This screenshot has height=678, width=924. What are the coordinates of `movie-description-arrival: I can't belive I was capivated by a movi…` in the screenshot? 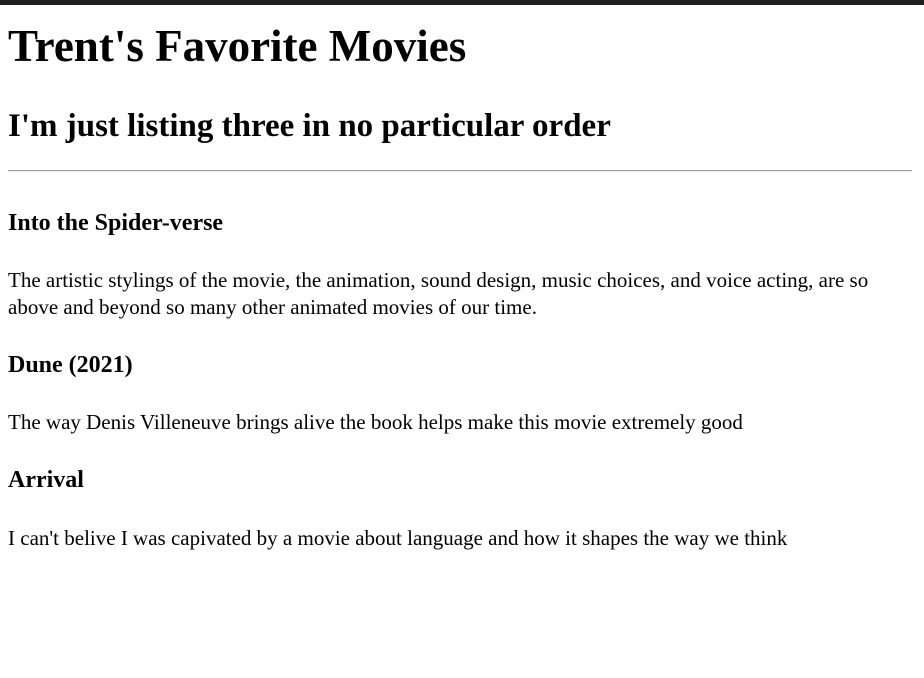 It's located at (398, 538).